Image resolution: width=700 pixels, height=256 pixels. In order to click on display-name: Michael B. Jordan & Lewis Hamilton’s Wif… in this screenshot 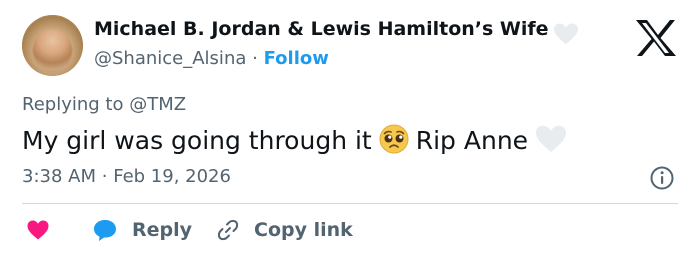, I will do `click(321, 29)`.